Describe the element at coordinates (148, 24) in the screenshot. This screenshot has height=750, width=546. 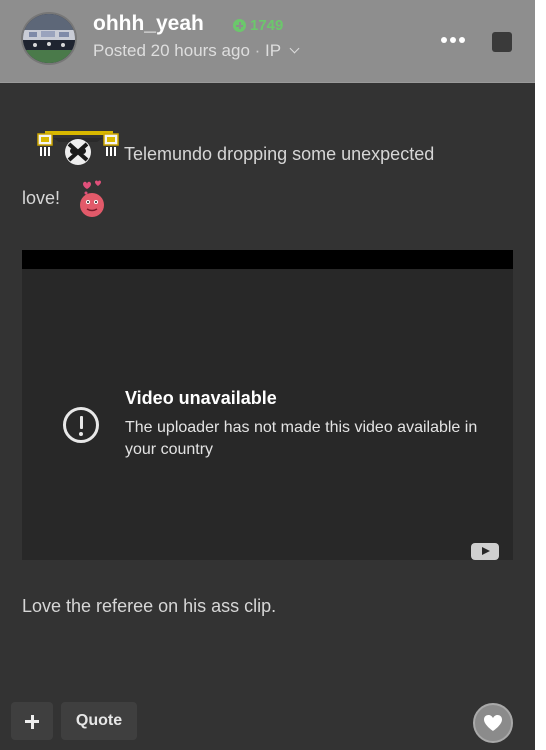
I see `author-username: ohhh_yeah` at that location.